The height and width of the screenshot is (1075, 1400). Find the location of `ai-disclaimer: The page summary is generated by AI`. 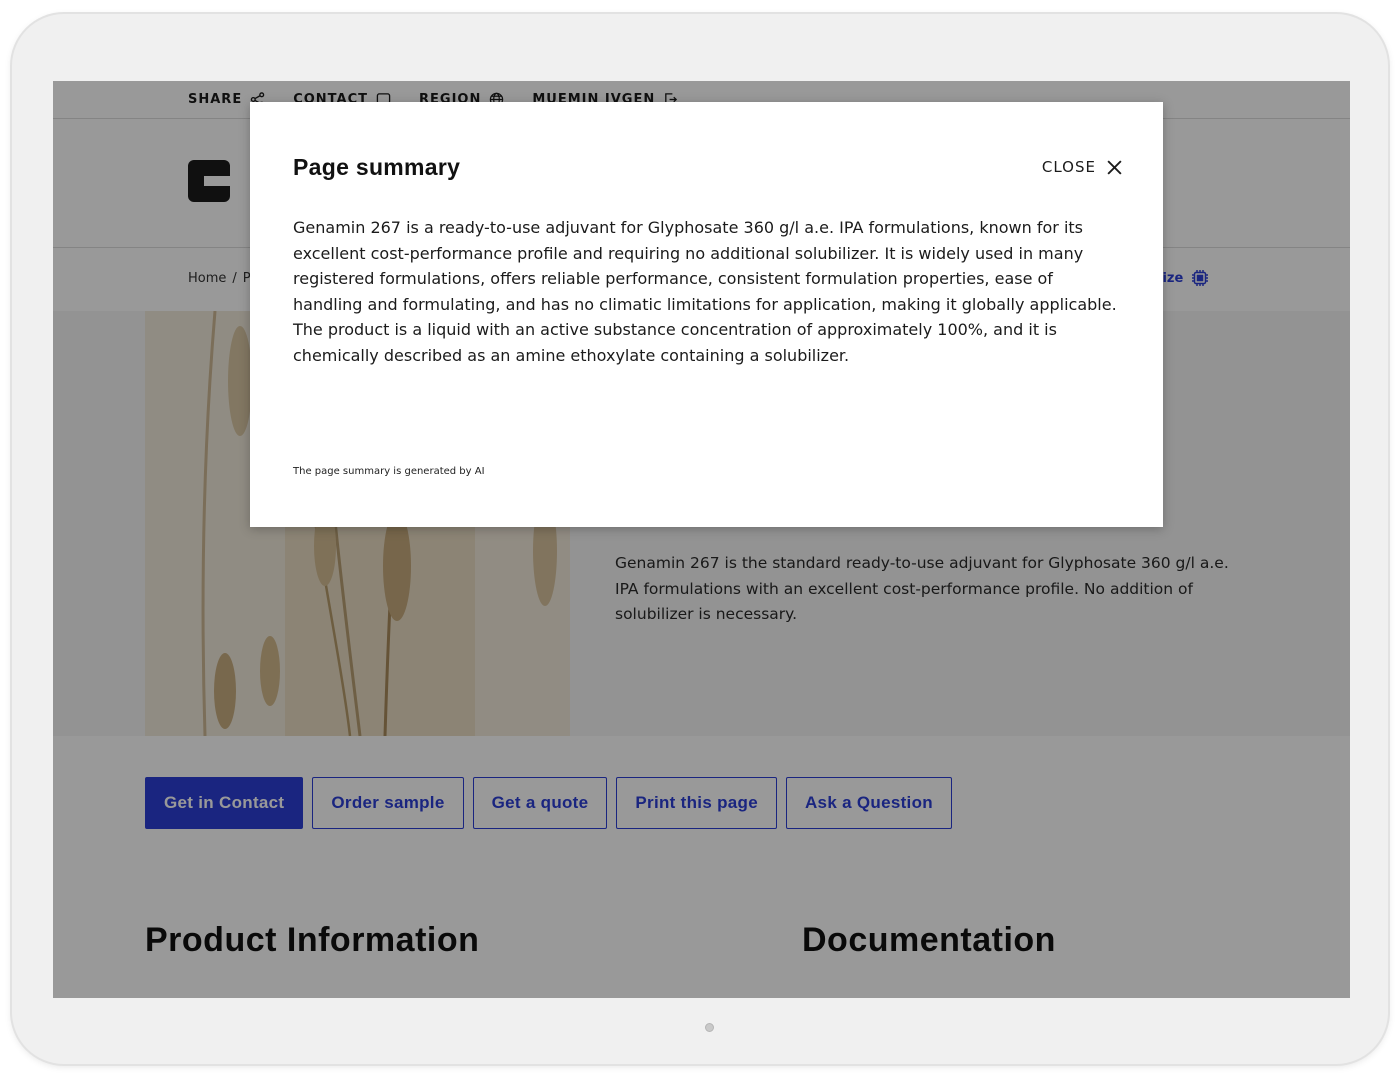

ai-disclaimer: The page summary is generated by AI is located at coordinates (389, 471).